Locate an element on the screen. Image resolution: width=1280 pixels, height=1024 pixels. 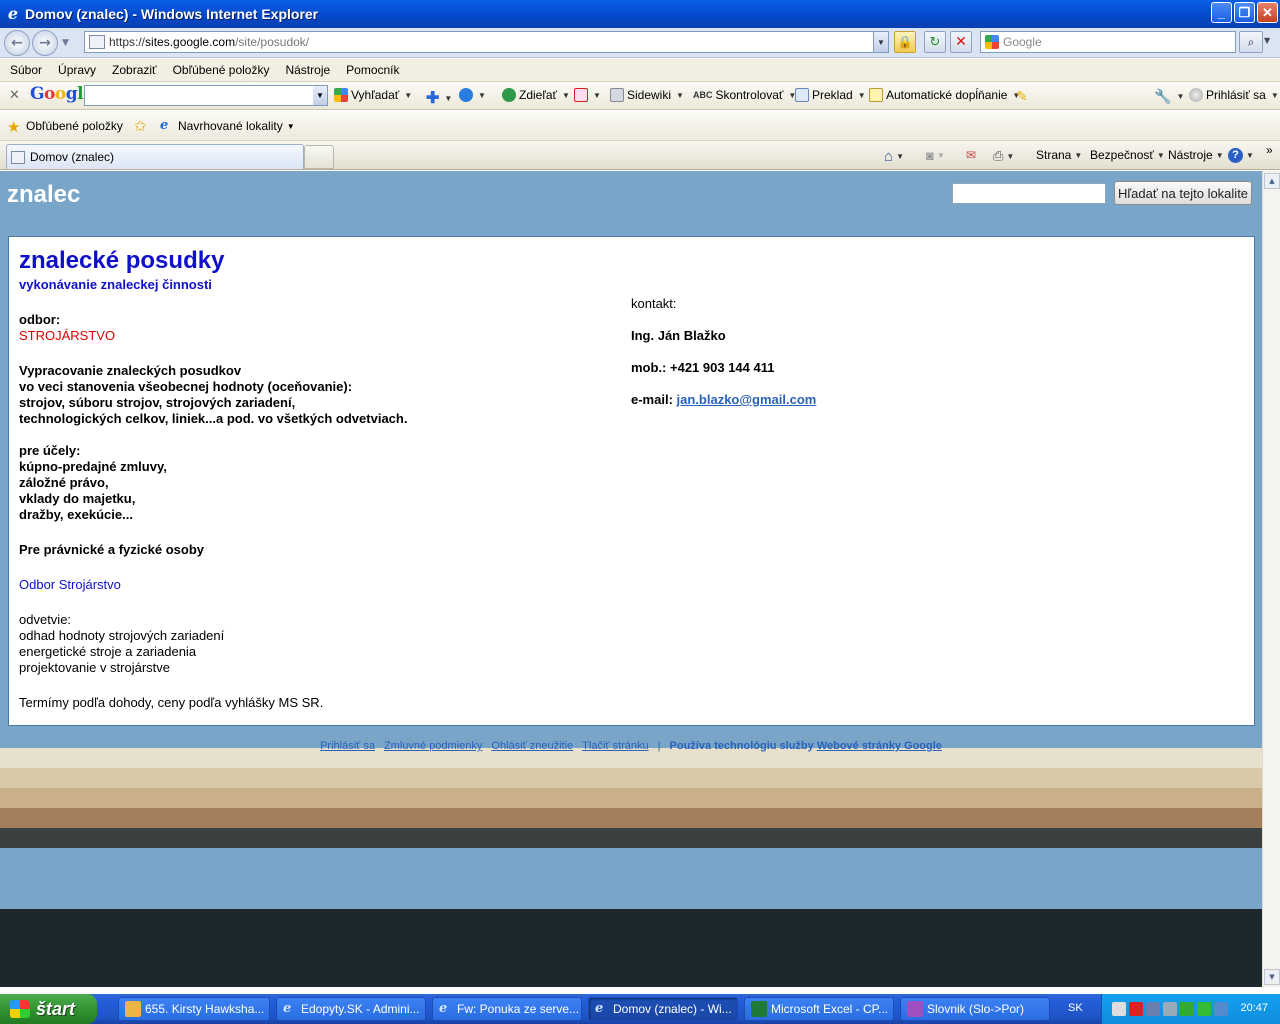
toolbar-translate-button: Preklad ▼ is located at coordinates (830, 95).